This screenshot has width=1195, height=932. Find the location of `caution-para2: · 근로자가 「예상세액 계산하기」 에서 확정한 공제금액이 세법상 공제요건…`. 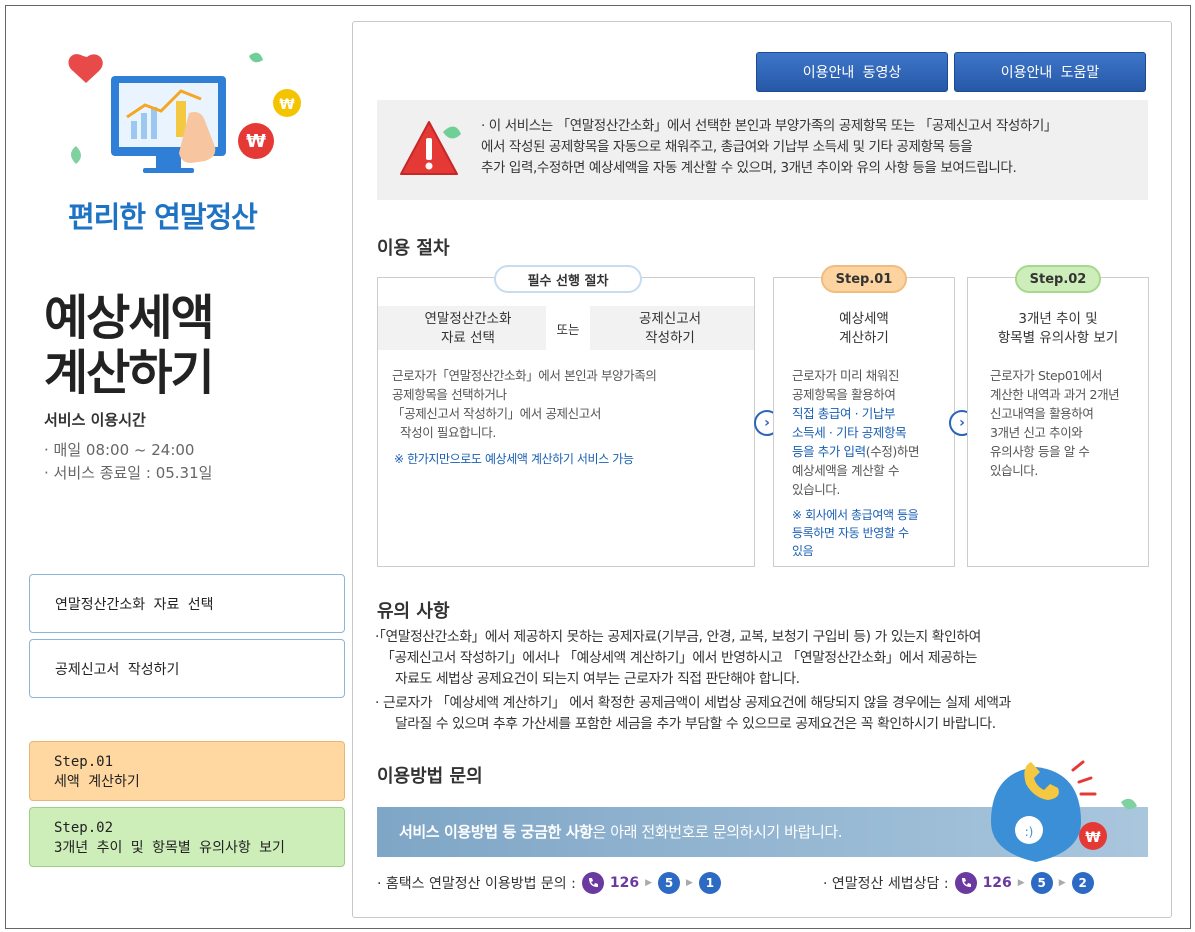

caution-para2: · 근로자가 「예상세액 계산하기」 에서 확정한 공제금액이 세법상 공제요건… is located at coordinates (693, 714).